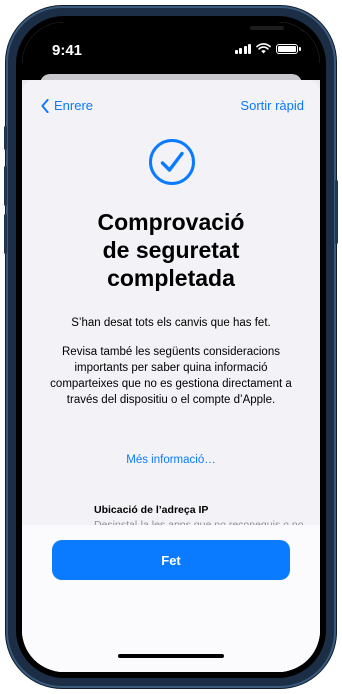  What do you see at coordinates (171, 560) in the screenshot?
I see `done-button: Fet` at bounding box center [171, 560].